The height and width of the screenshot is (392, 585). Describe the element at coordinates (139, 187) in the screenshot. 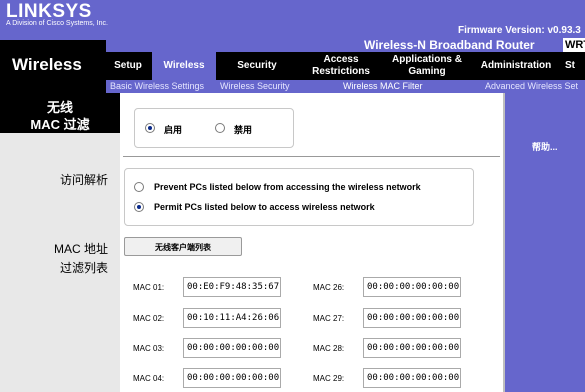

I see `prevent-radio` at that location.